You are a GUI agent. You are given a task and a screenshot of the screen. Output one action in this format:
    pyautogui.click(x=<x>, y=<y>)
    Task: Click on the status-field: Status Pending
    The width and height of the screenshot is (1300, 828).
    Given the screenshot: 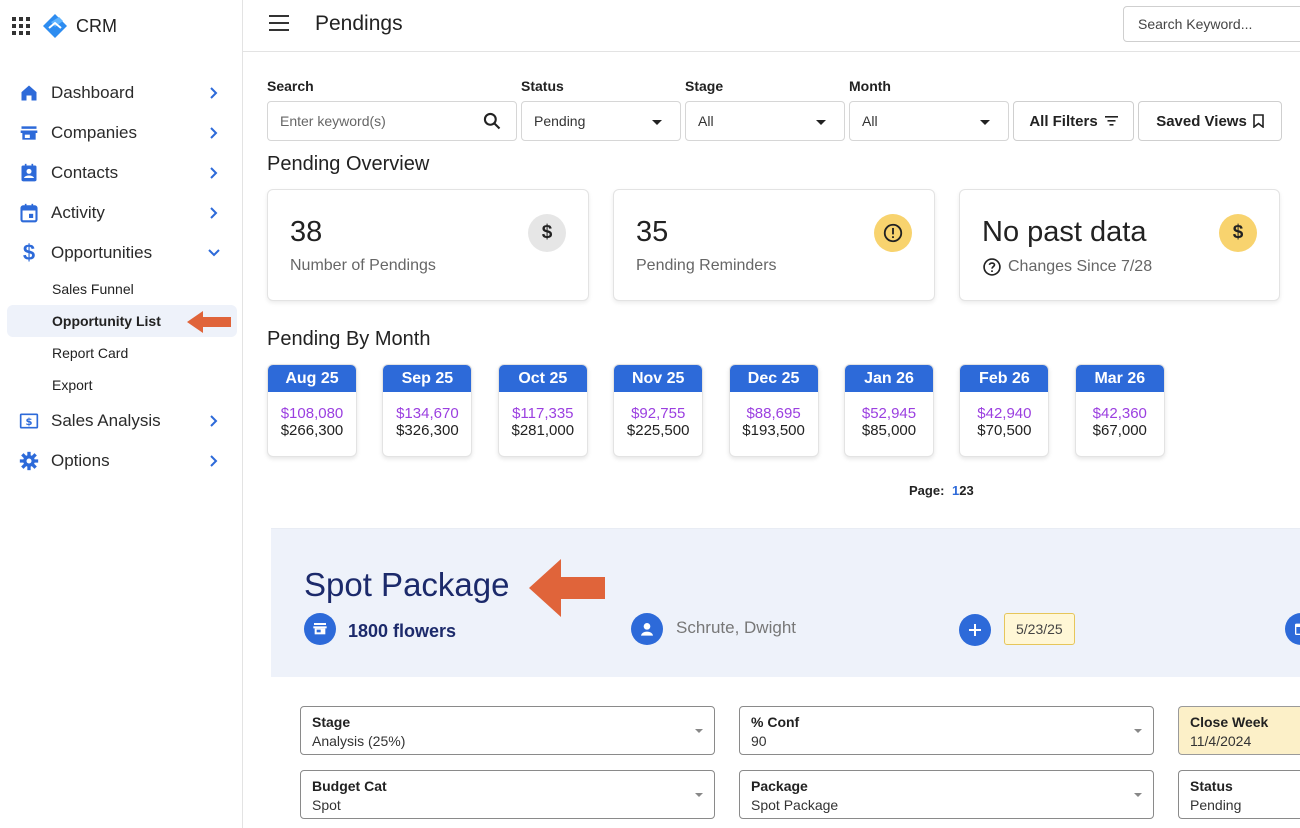 What is the action you would take?
    pyautogui.click(x=1239, y=794)
    